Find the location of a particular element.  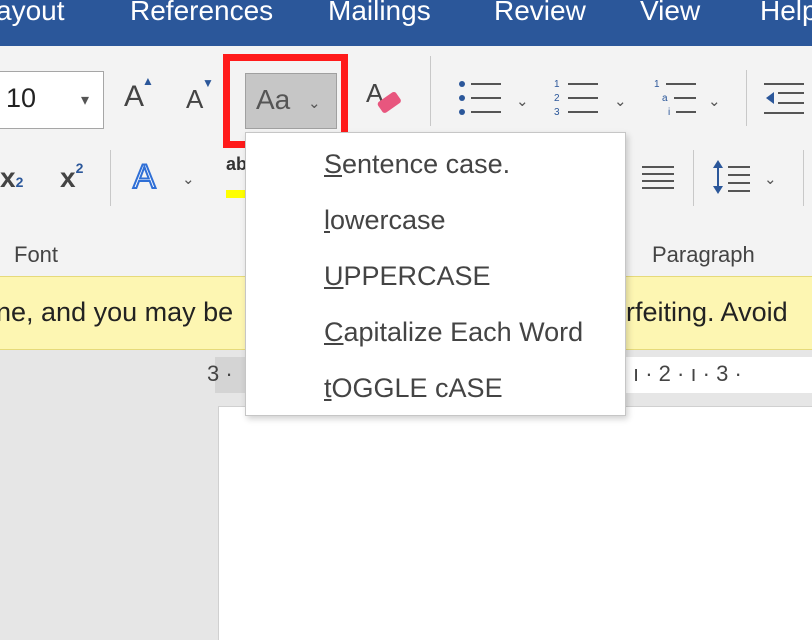

tab-mailings: Mailings is located at coordinates (379, 13).